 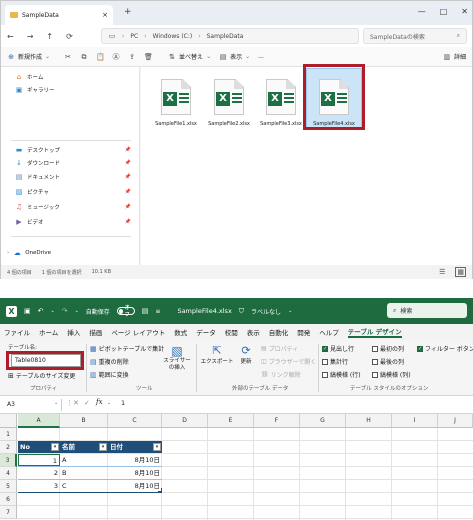 I want to click on tab-page-layout: ページ レイアウト, so click(x=138, y=332).